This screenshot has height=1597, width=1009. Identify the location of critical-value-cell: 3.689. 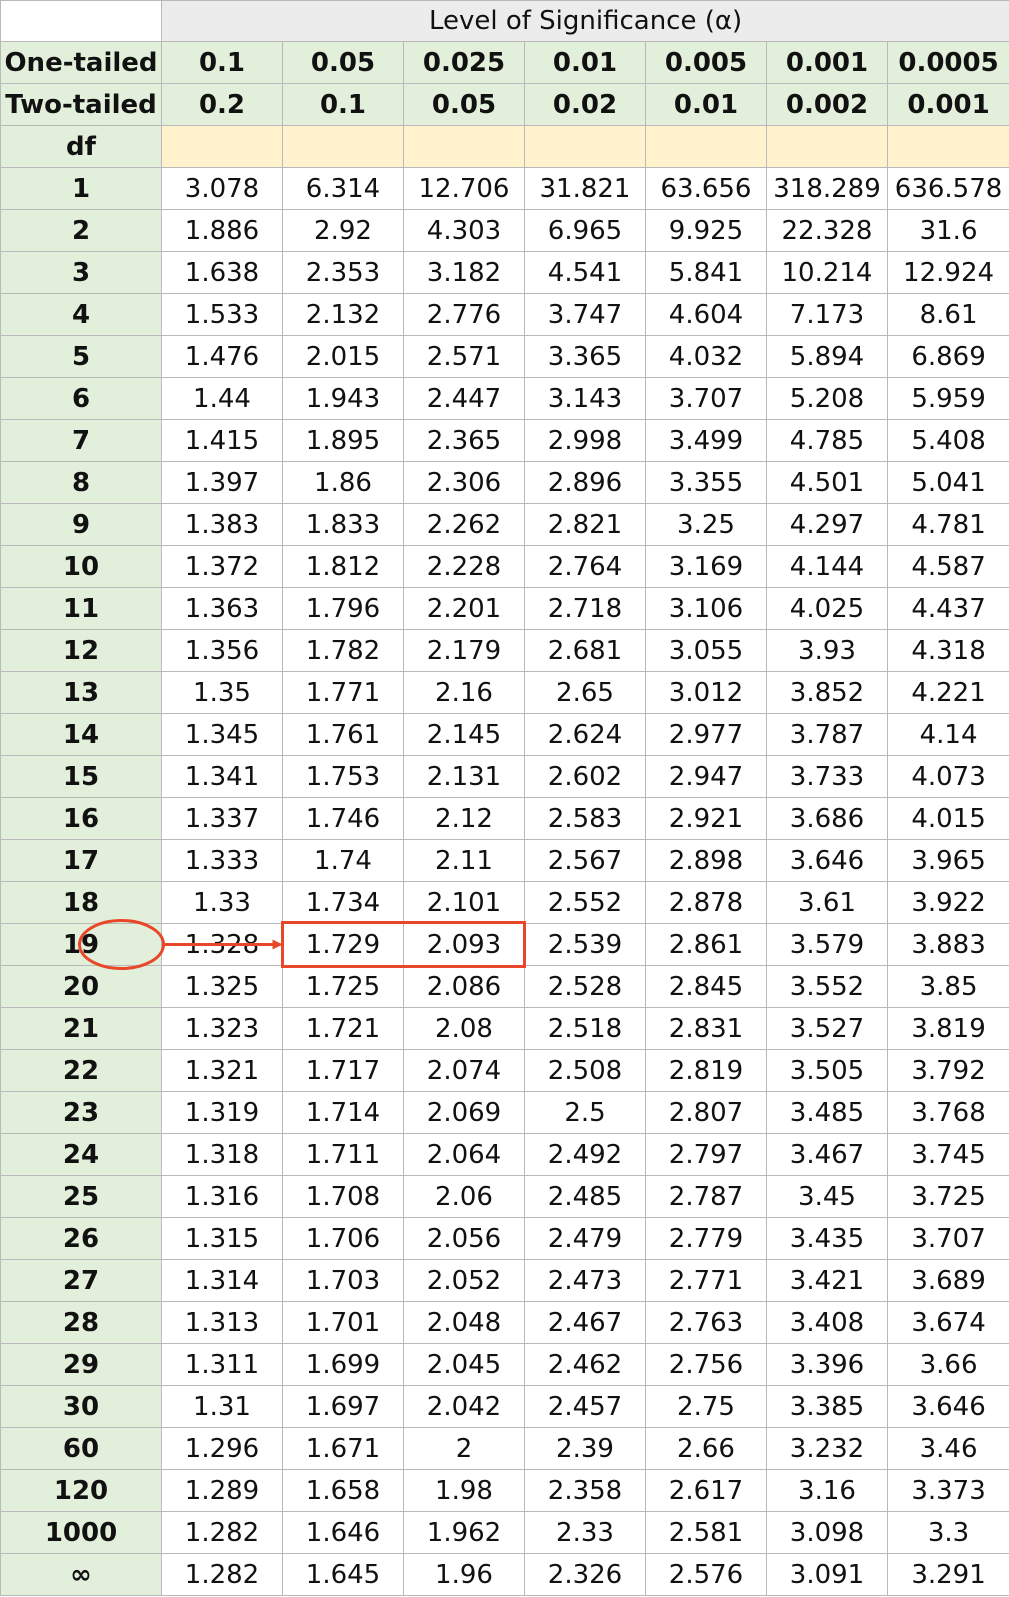
(947, 1280).